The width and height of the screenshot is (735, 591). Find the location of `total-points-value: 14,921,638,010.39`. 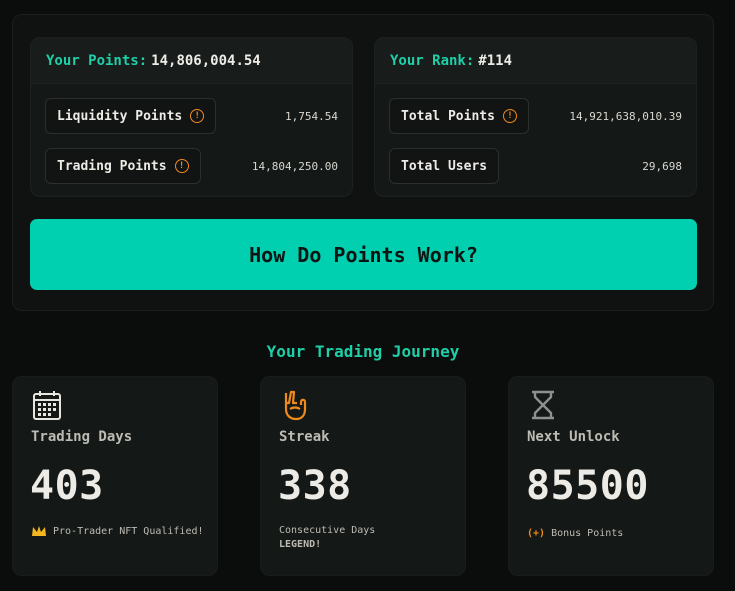

total-points-value: 14,921,638,010.39 is located at coordinates (625, 116).